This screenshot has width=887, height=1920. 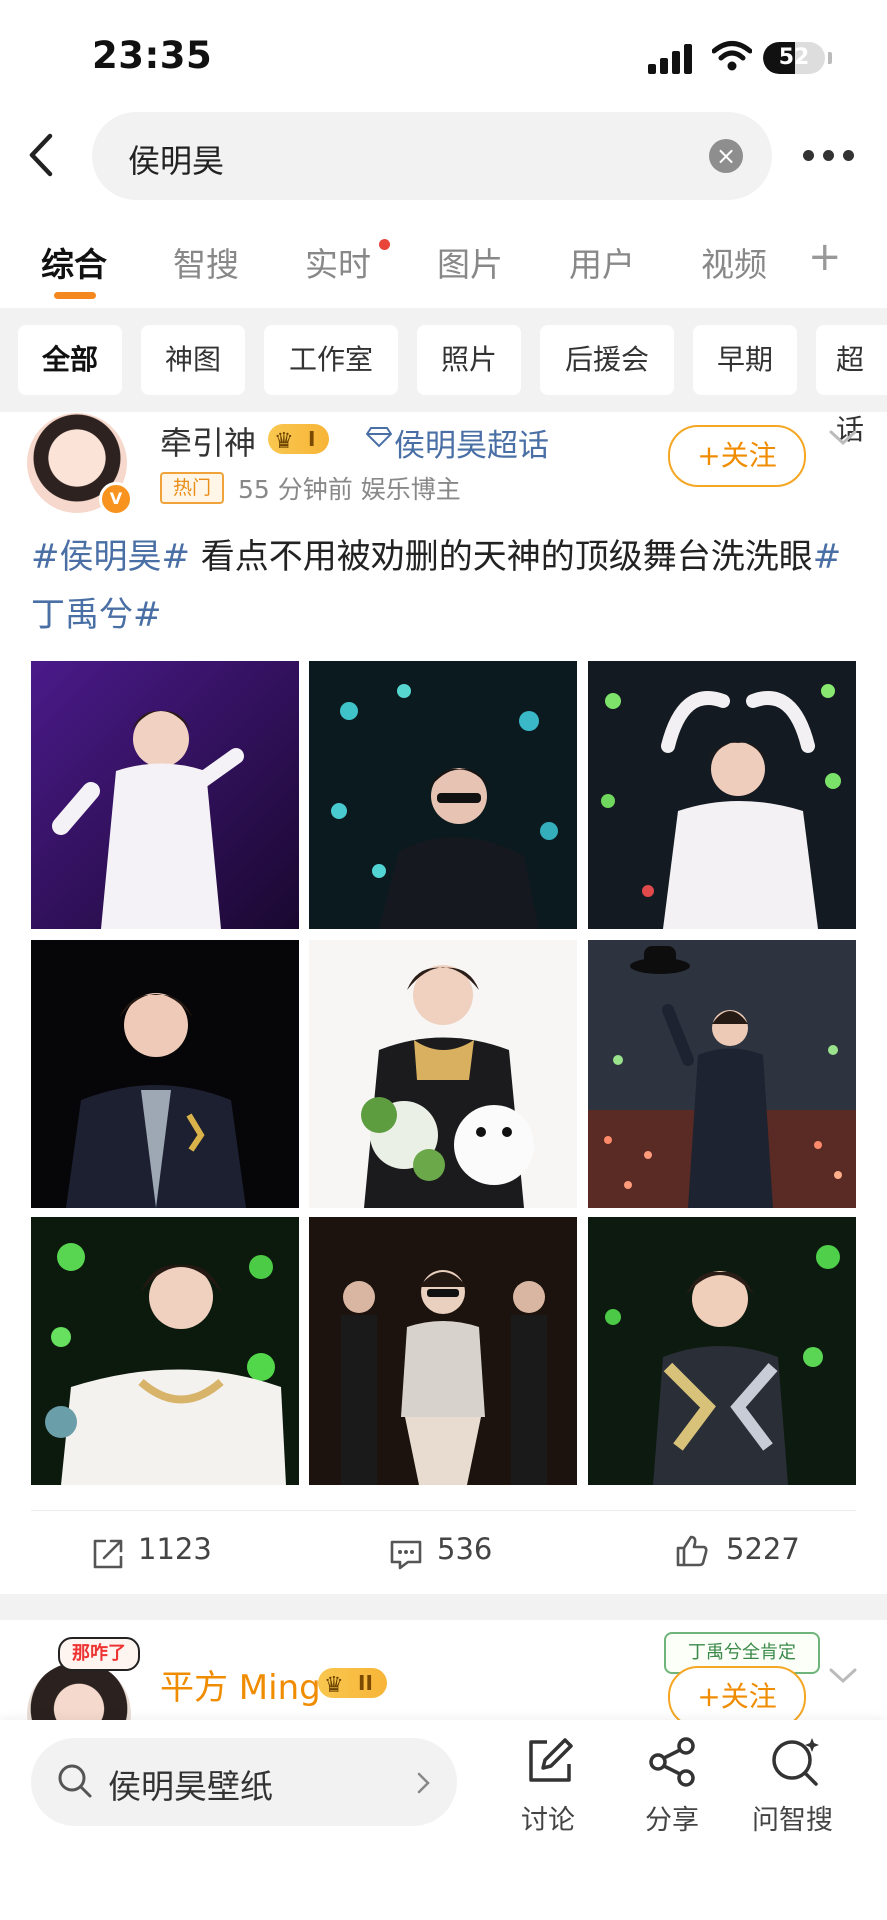 I want to click on search-icon, so click(x=75, y=1781).